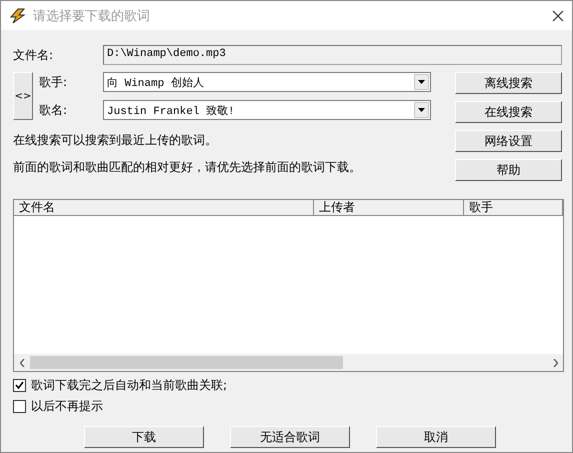  What do you see at coordinates (53, 110) in the screenshot?
I see `song-label: 歌名:` at bounding box center [53, 110].